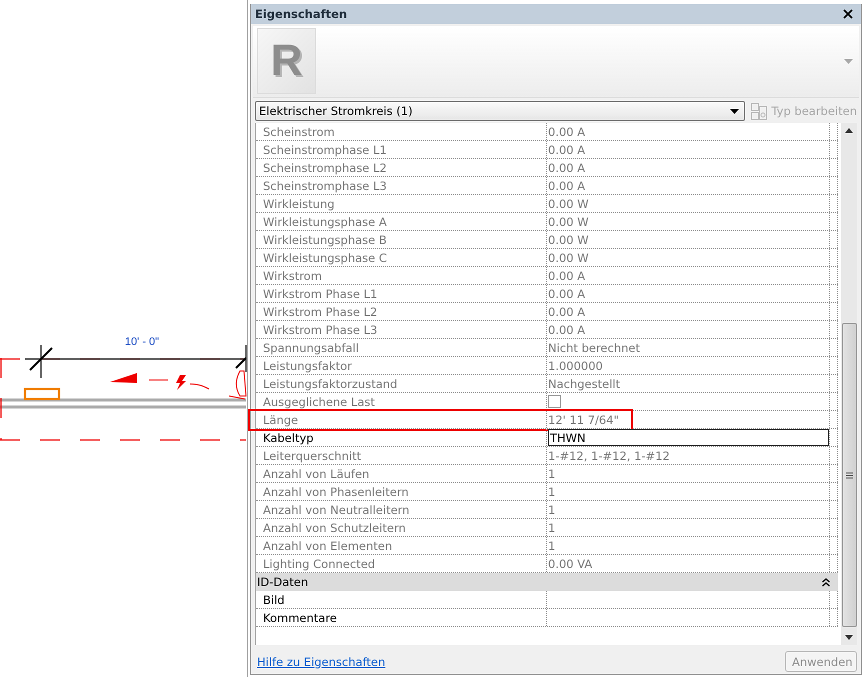 This screenshot has width=868, height=677. What do you see at coordinates (826, 582) in the screenshot?
I see `collapse-icon` at bounding box center [826, 582].